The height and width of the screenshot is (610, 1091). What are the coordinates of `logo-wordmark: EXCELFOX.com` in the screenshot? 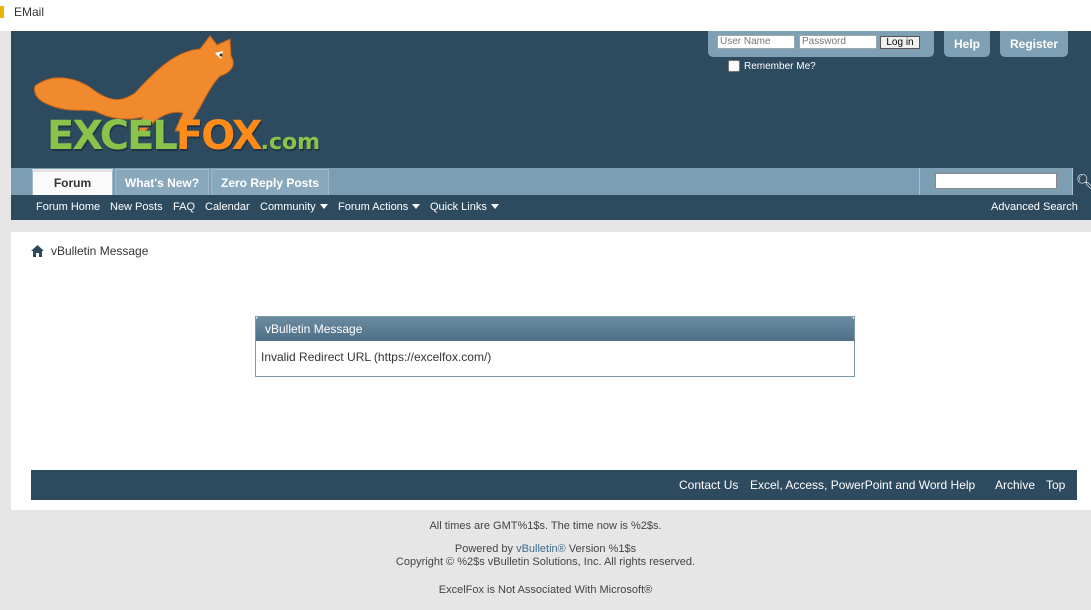 It's located at (183, 136).